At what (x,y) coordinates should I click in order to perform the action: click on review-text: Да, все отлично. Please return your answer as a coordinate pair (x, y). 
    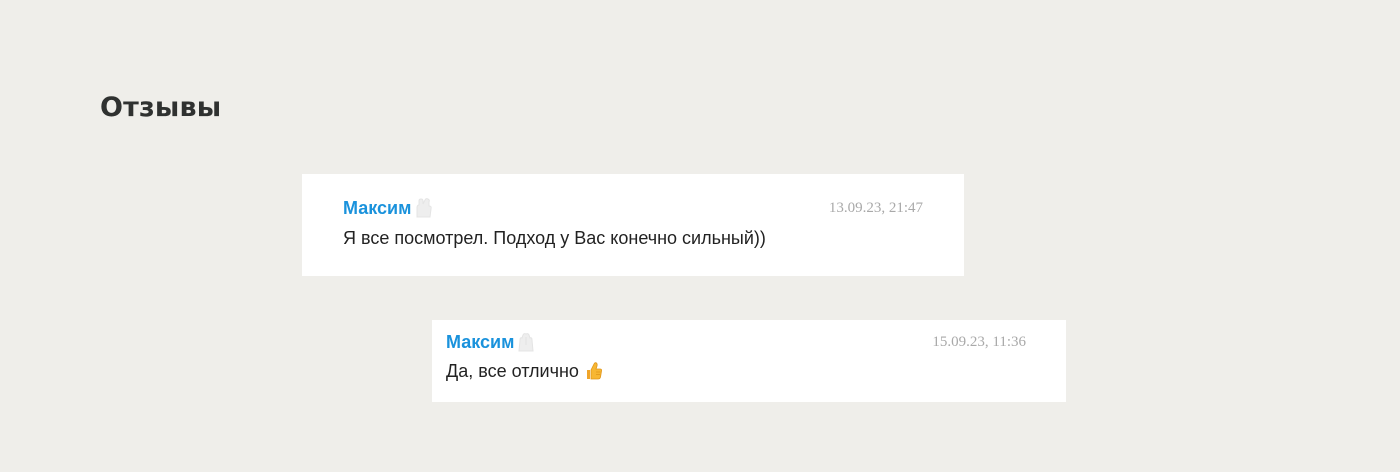
    Looking at the image, I should click on (736, 371).